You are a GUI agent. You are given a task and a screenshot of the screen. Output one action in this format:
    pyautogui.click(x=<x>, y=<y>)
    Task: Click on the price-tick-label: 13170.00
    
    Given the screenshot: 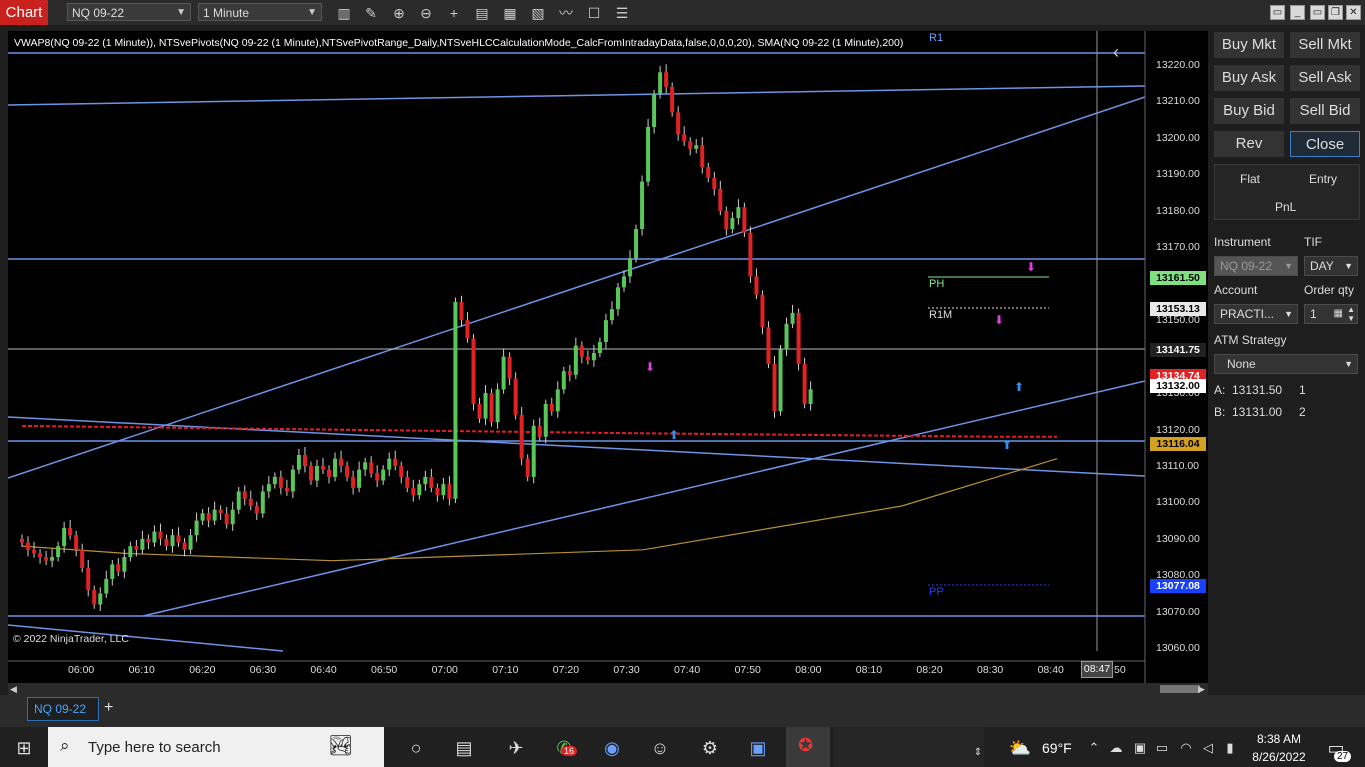 What is the action you would take?
    pyautogui.click(x=1178, y=247)
    